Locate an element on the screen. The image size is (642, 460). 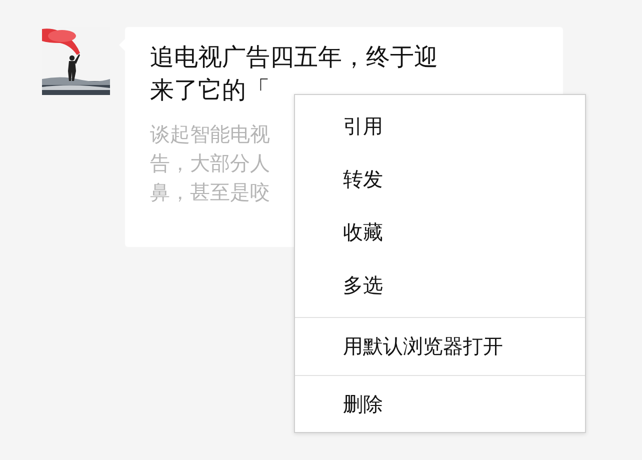
article-summary: 告，大部分人 is located at coordinates (210, 163).